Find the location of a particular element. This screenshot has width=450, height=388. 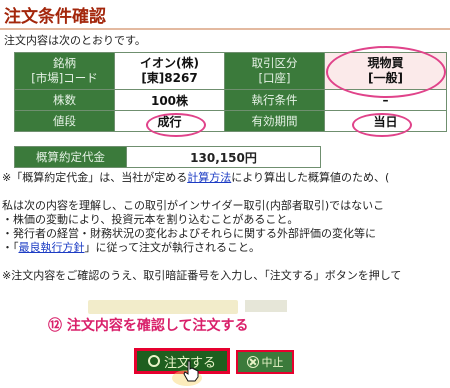

shares-header: 株数 is located at coordinates (64, 100).